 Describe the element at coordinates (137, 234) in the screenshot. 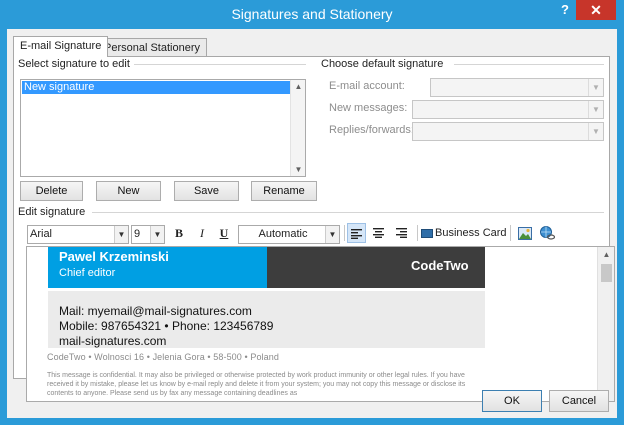

I see `font-size-value: 9` at that location.